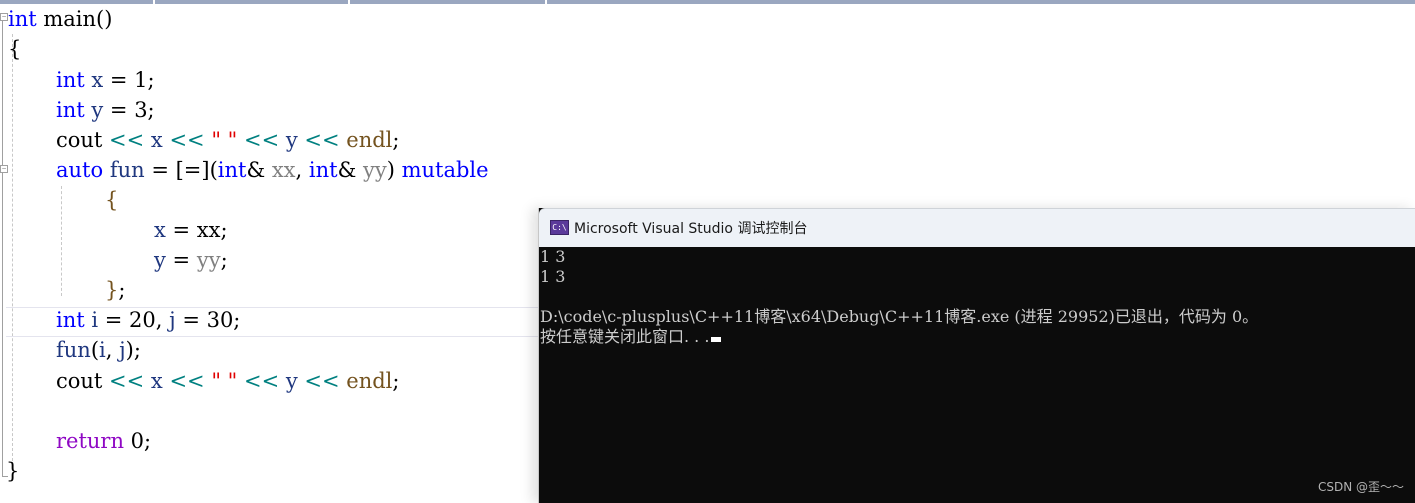 This screenshot has height=503, width=1415. What do you see at coordinates (134, 320) in the screenshot?
I see `code-token: = 20,` at bounding box center [134, 320].